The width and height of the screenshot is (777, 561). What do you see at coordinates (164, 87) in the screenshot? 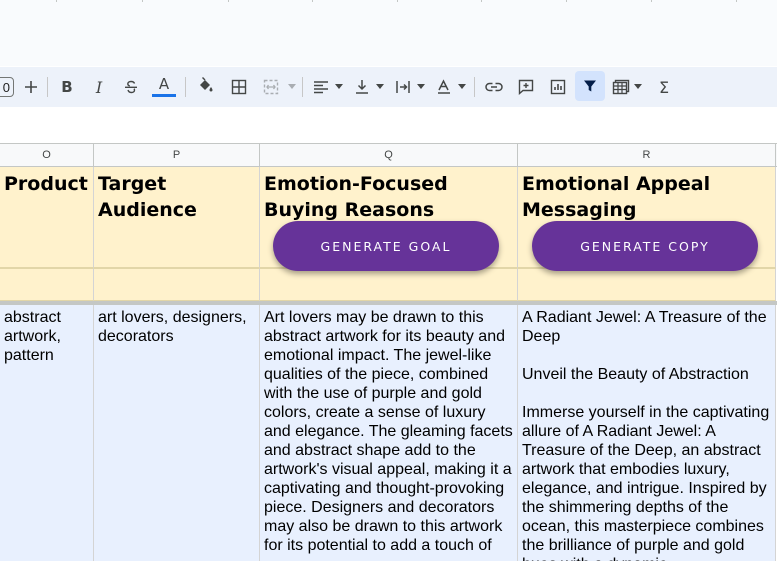
I see `text-color-icon: A` at bounding box center [164, 87].